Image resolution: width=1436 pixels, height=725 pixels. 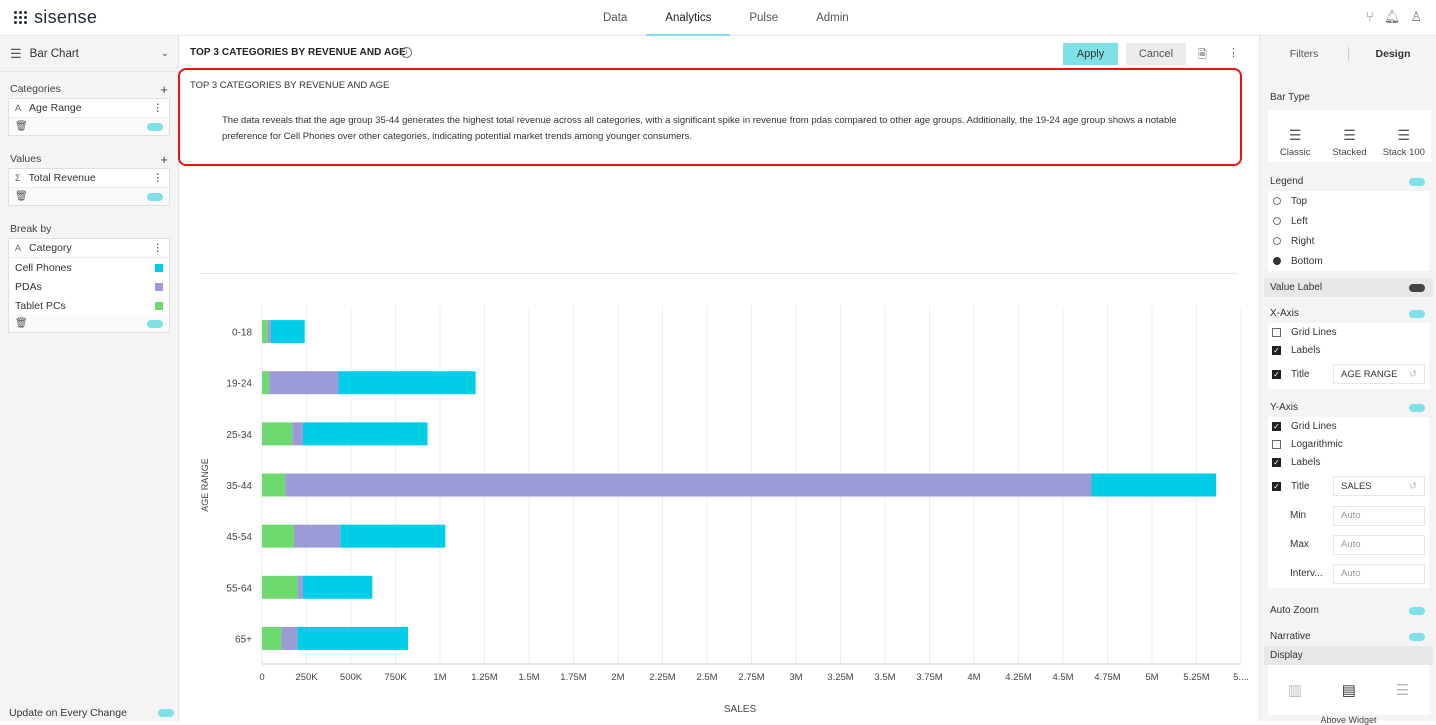 What do you see at coordinates (54, 53) in the screenshot?
I see `chart-type-label: Bar Chart` at bounding box center [54, 53].